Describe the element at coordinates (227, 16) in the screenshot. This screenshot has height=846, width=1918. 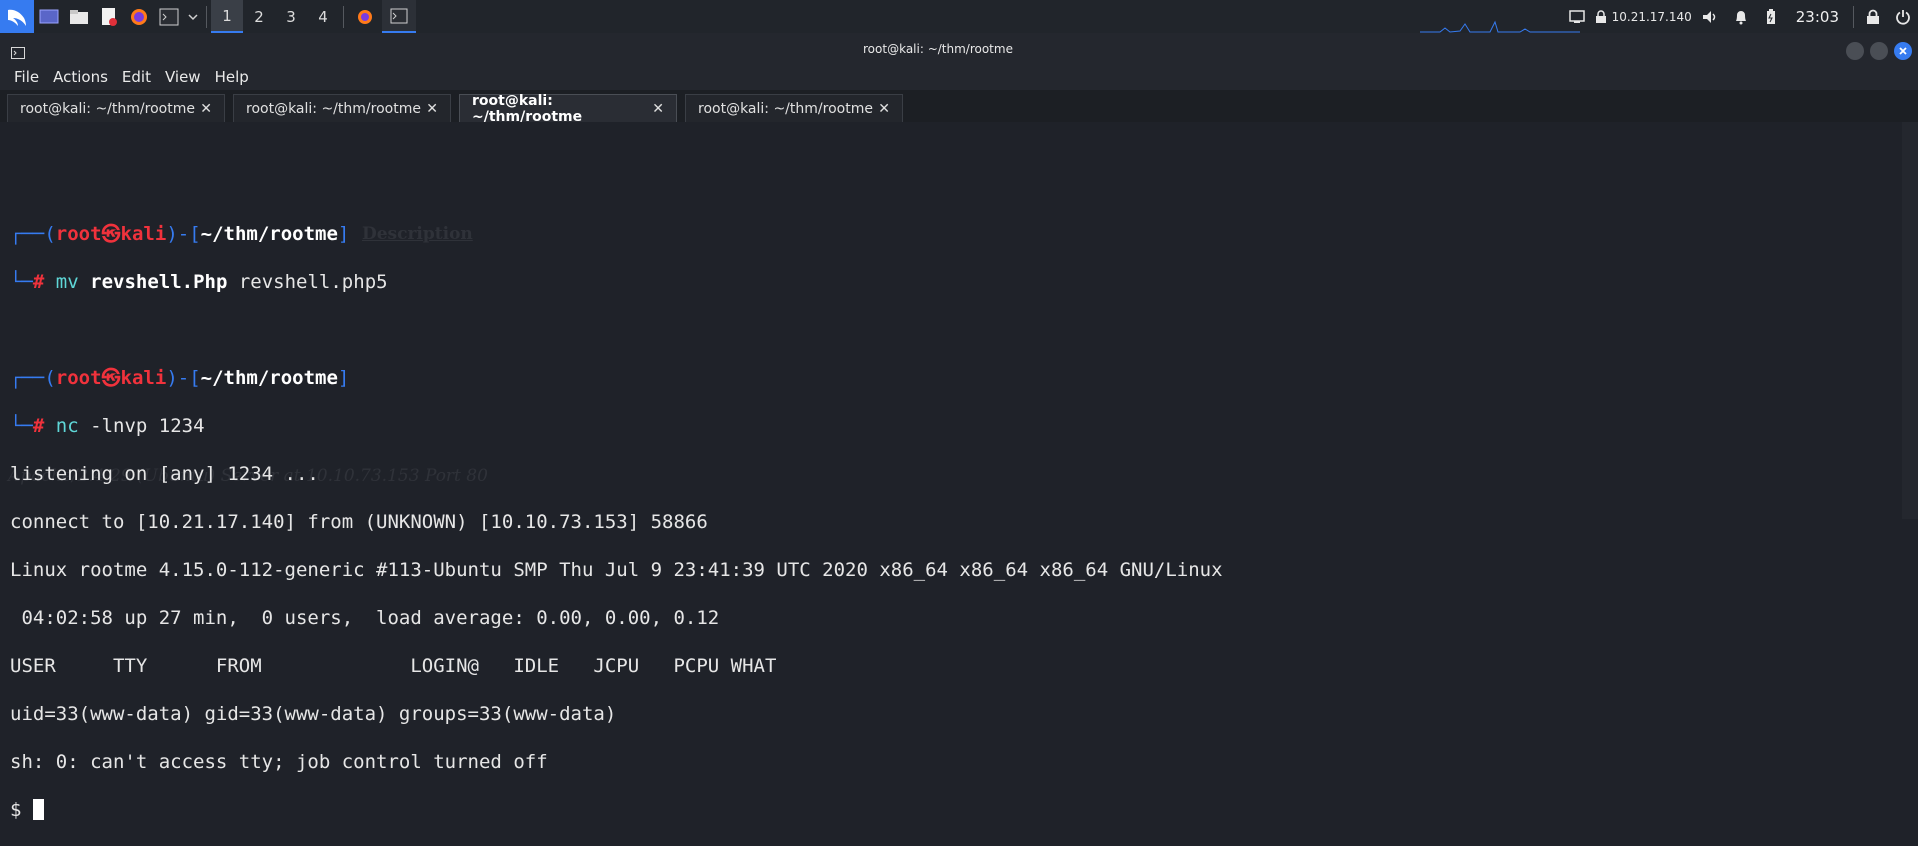
I see `workspace-1: 1` at that location.